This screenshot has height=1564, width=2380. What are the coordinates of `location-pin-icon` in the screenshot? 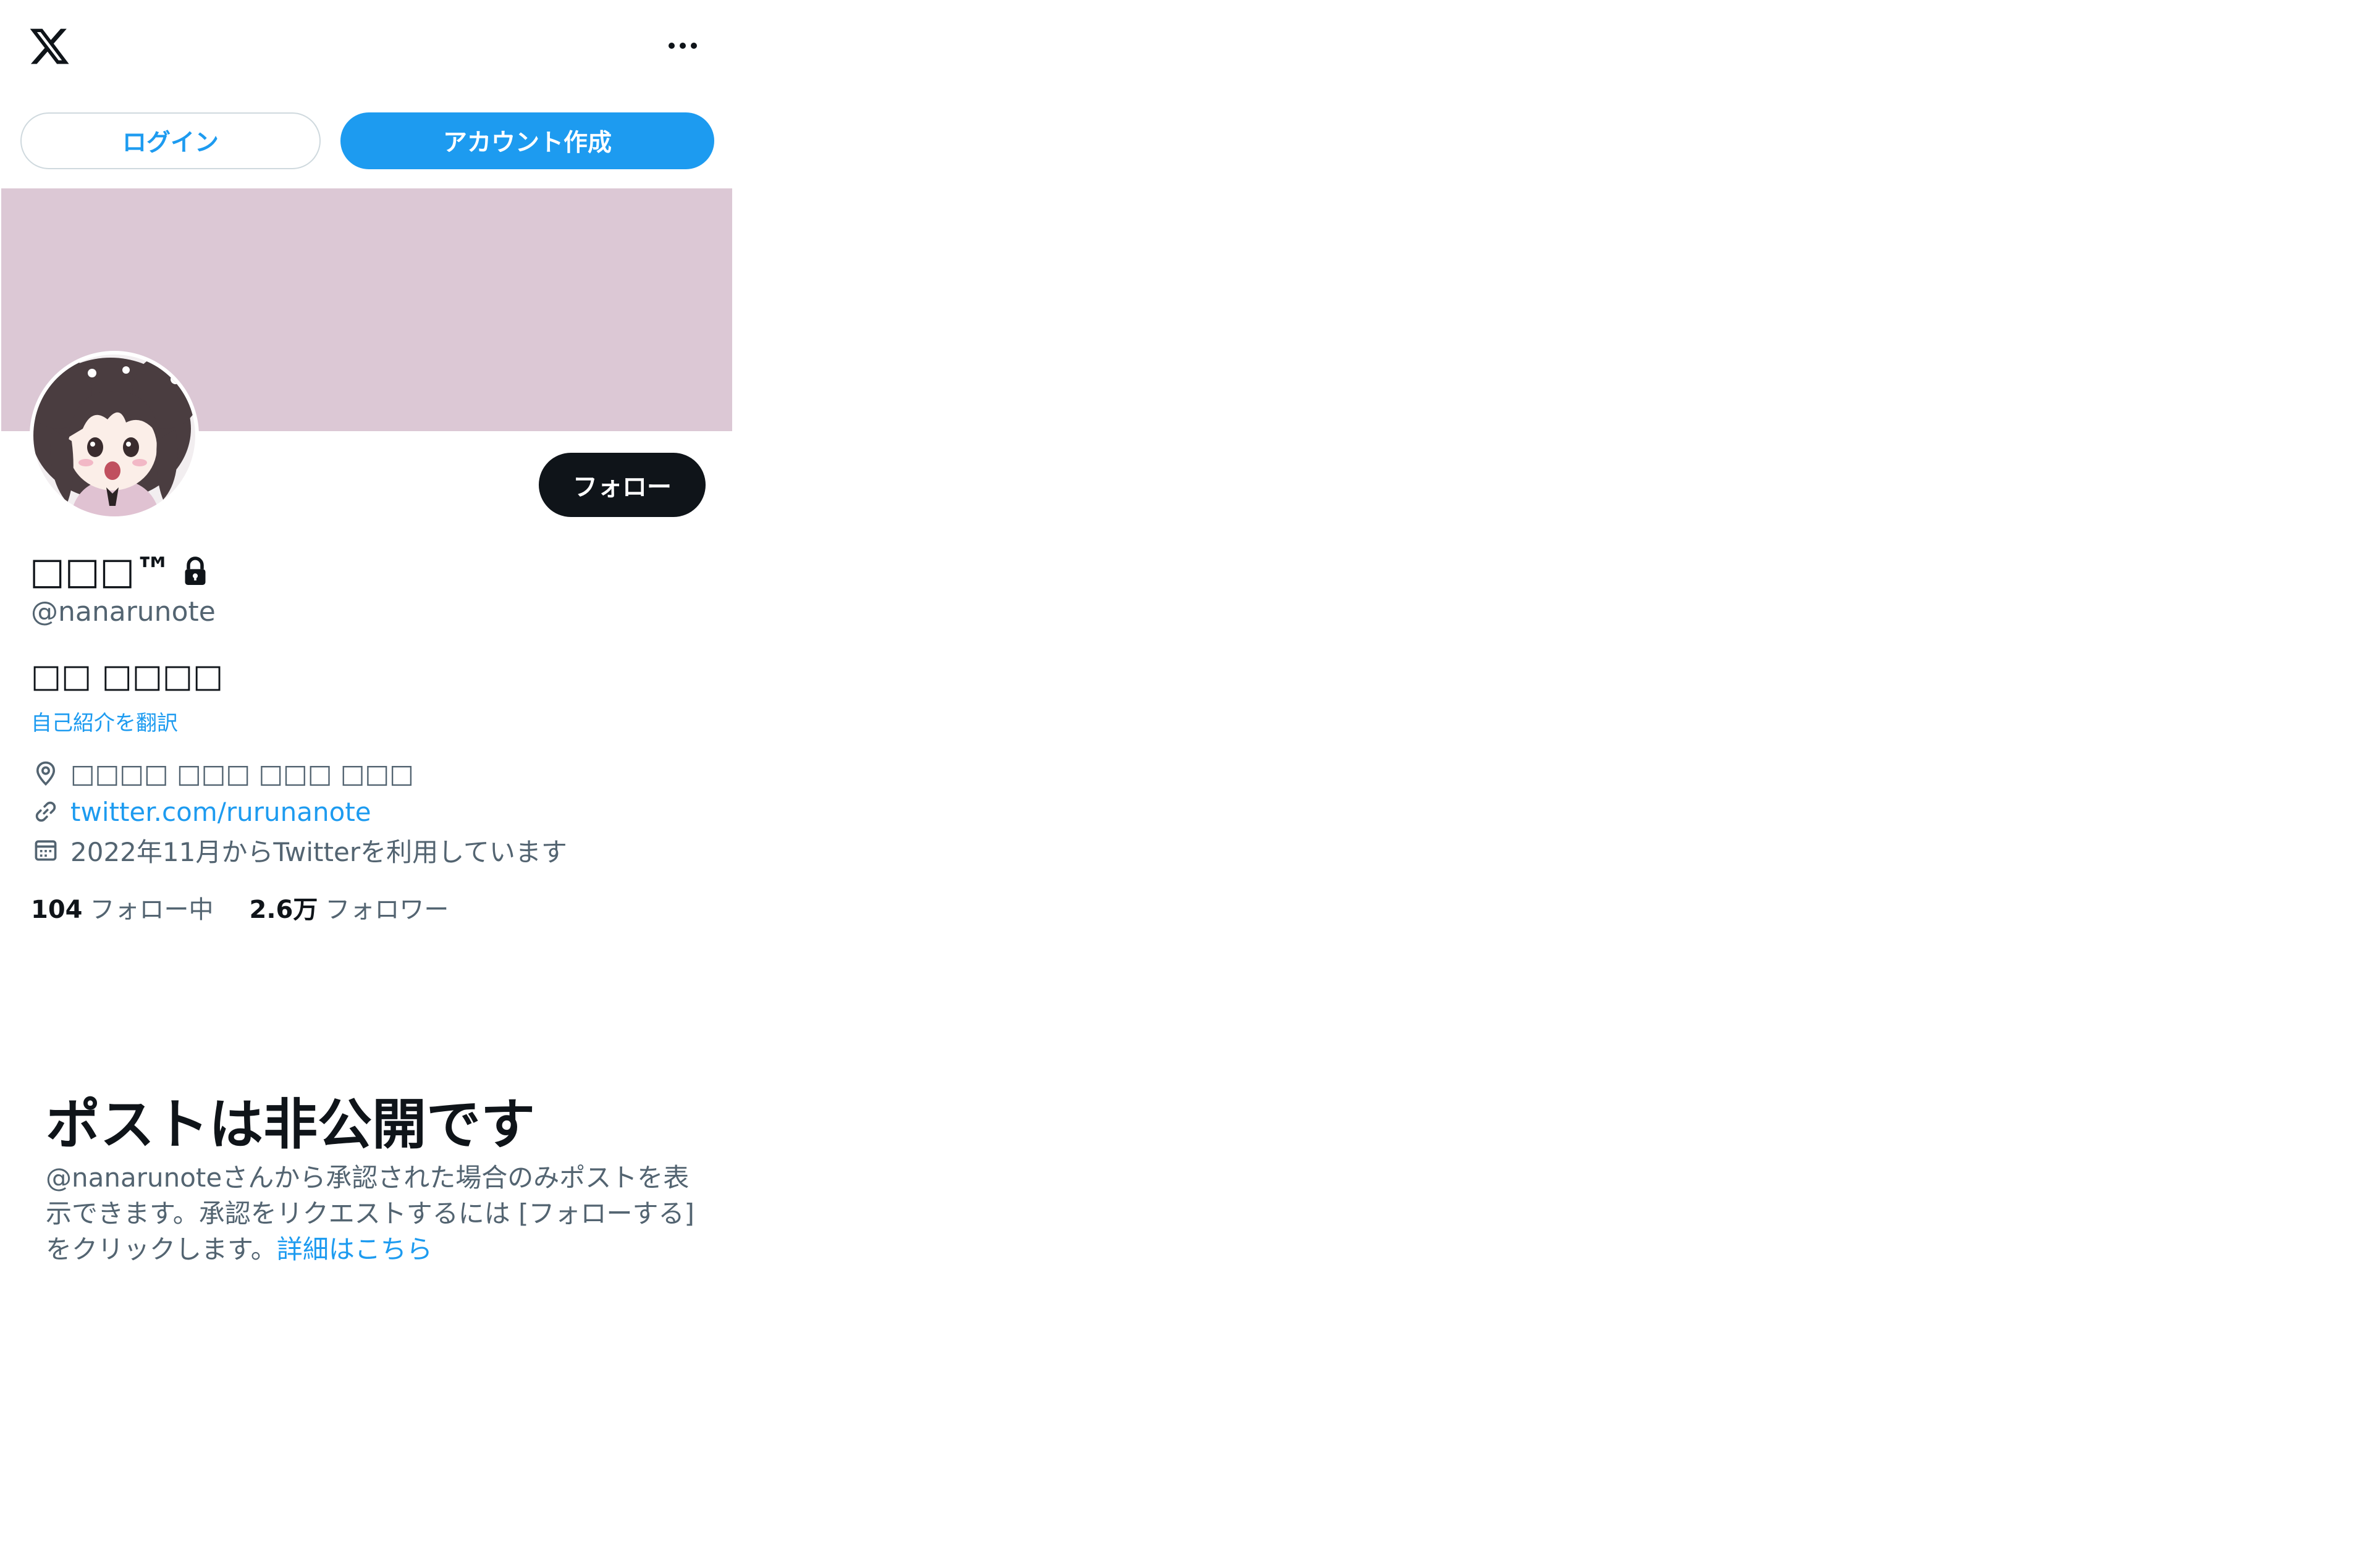 It's located at (46, 773).